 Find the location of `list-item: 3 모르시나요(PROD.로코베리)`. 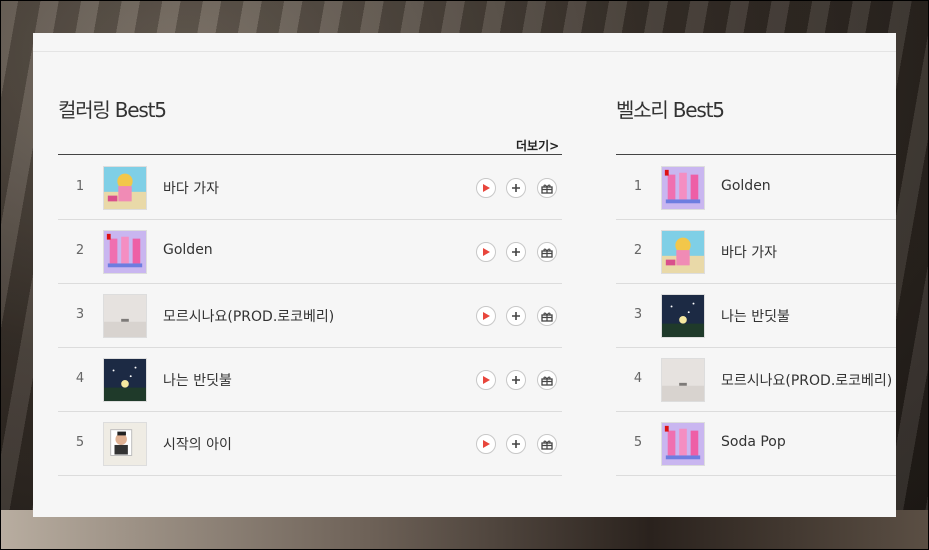

list-item: 3 모르시나요(PROD.로코베리) is located at coordinates (310, 316).